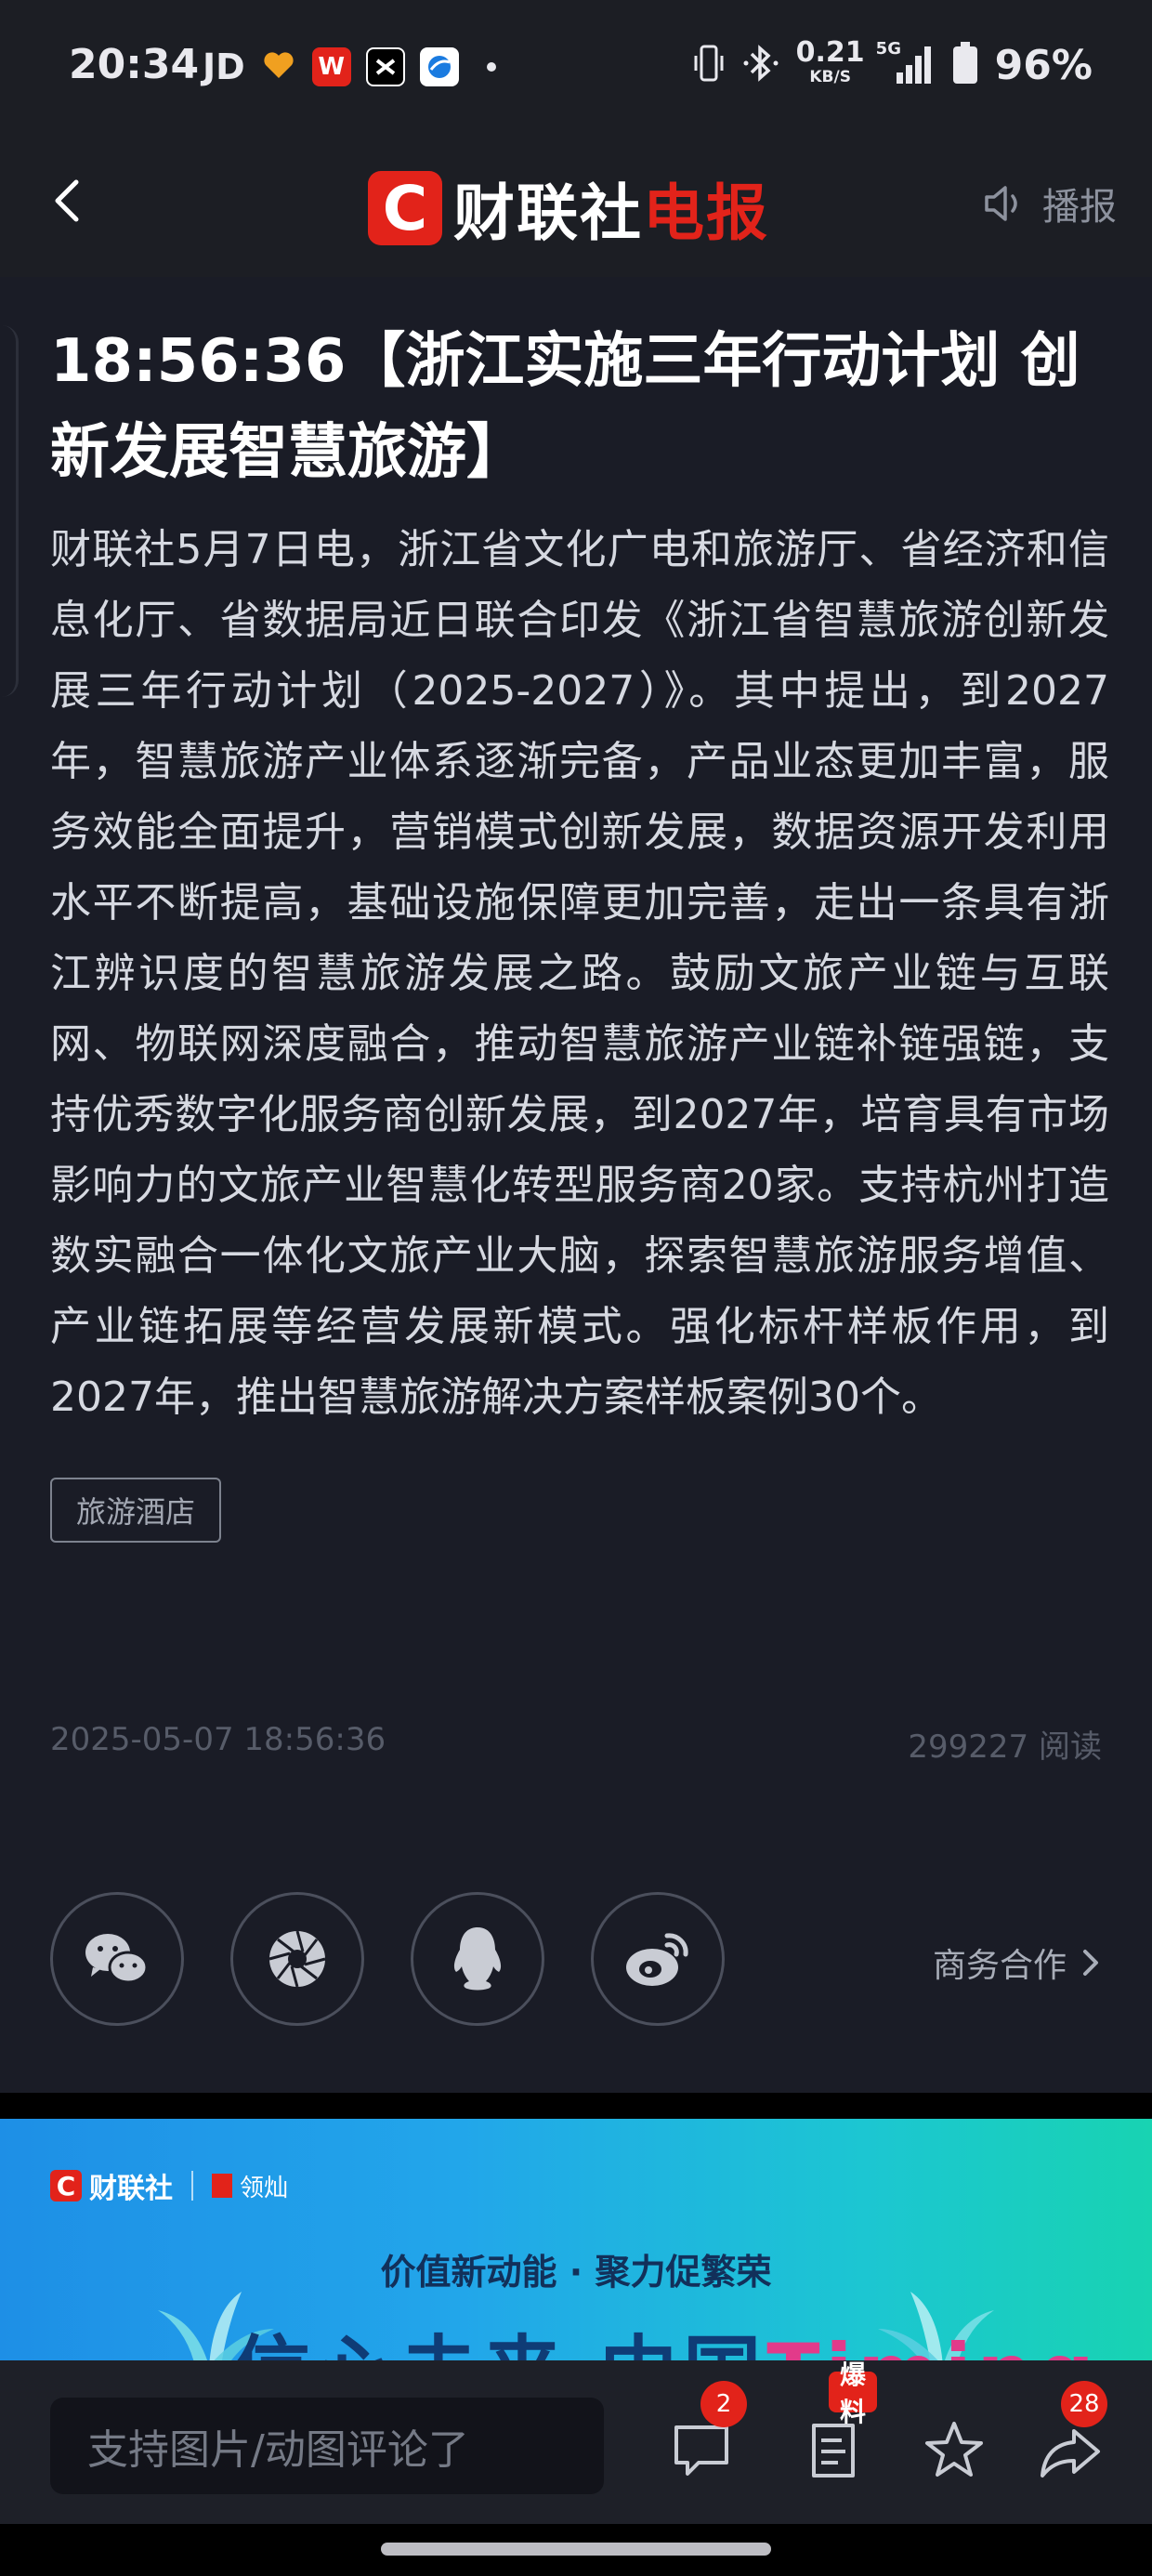 This screenshot has height=2576, width=1152. I want to click on broadcast-button: 播报, so click(1049, 203).